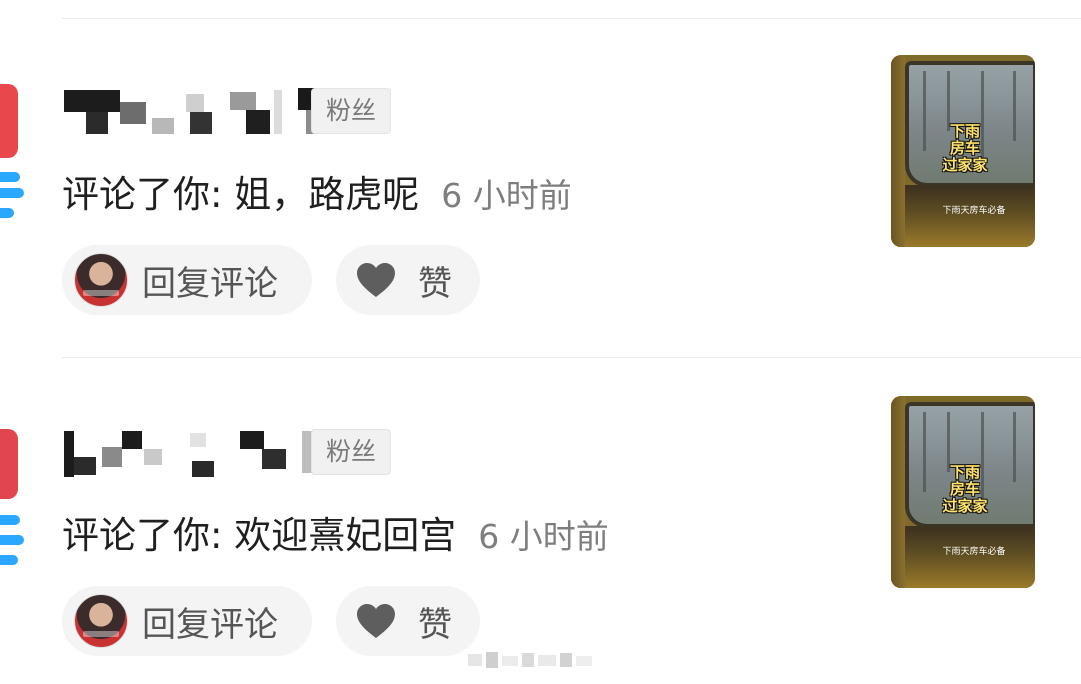 This screenshot has width=1081, height=684. Describe the element at coordinates (530, 660) in the screenshot. I see `masked-text-overflow` at that location.